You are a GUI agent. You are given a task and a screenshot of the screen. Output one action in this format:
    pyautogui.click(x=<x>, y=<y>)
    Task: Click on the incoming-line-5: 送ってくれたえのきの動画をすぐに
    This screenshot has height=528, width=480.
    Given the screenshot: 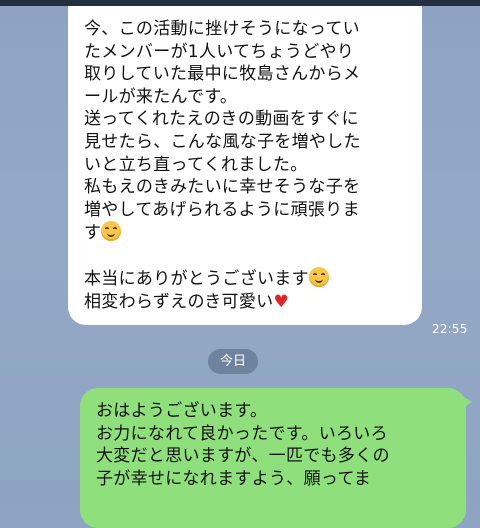 What is the action you would take?
    pyautogui.click(x=221, y=119)
    